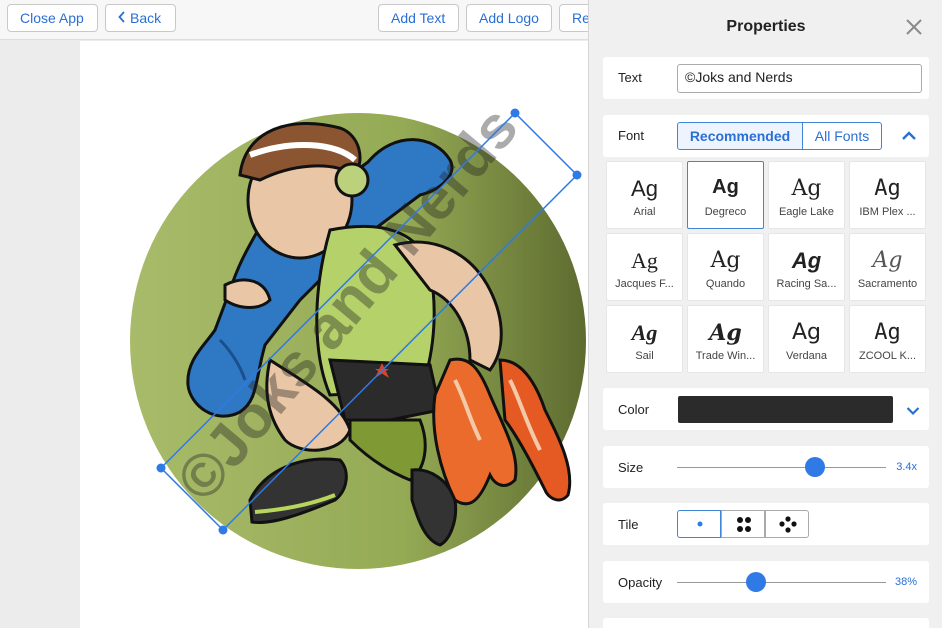 This screenshot has width=942, height=628. I want to click on opacity-section: Opacity 38%, so click(766, 582).